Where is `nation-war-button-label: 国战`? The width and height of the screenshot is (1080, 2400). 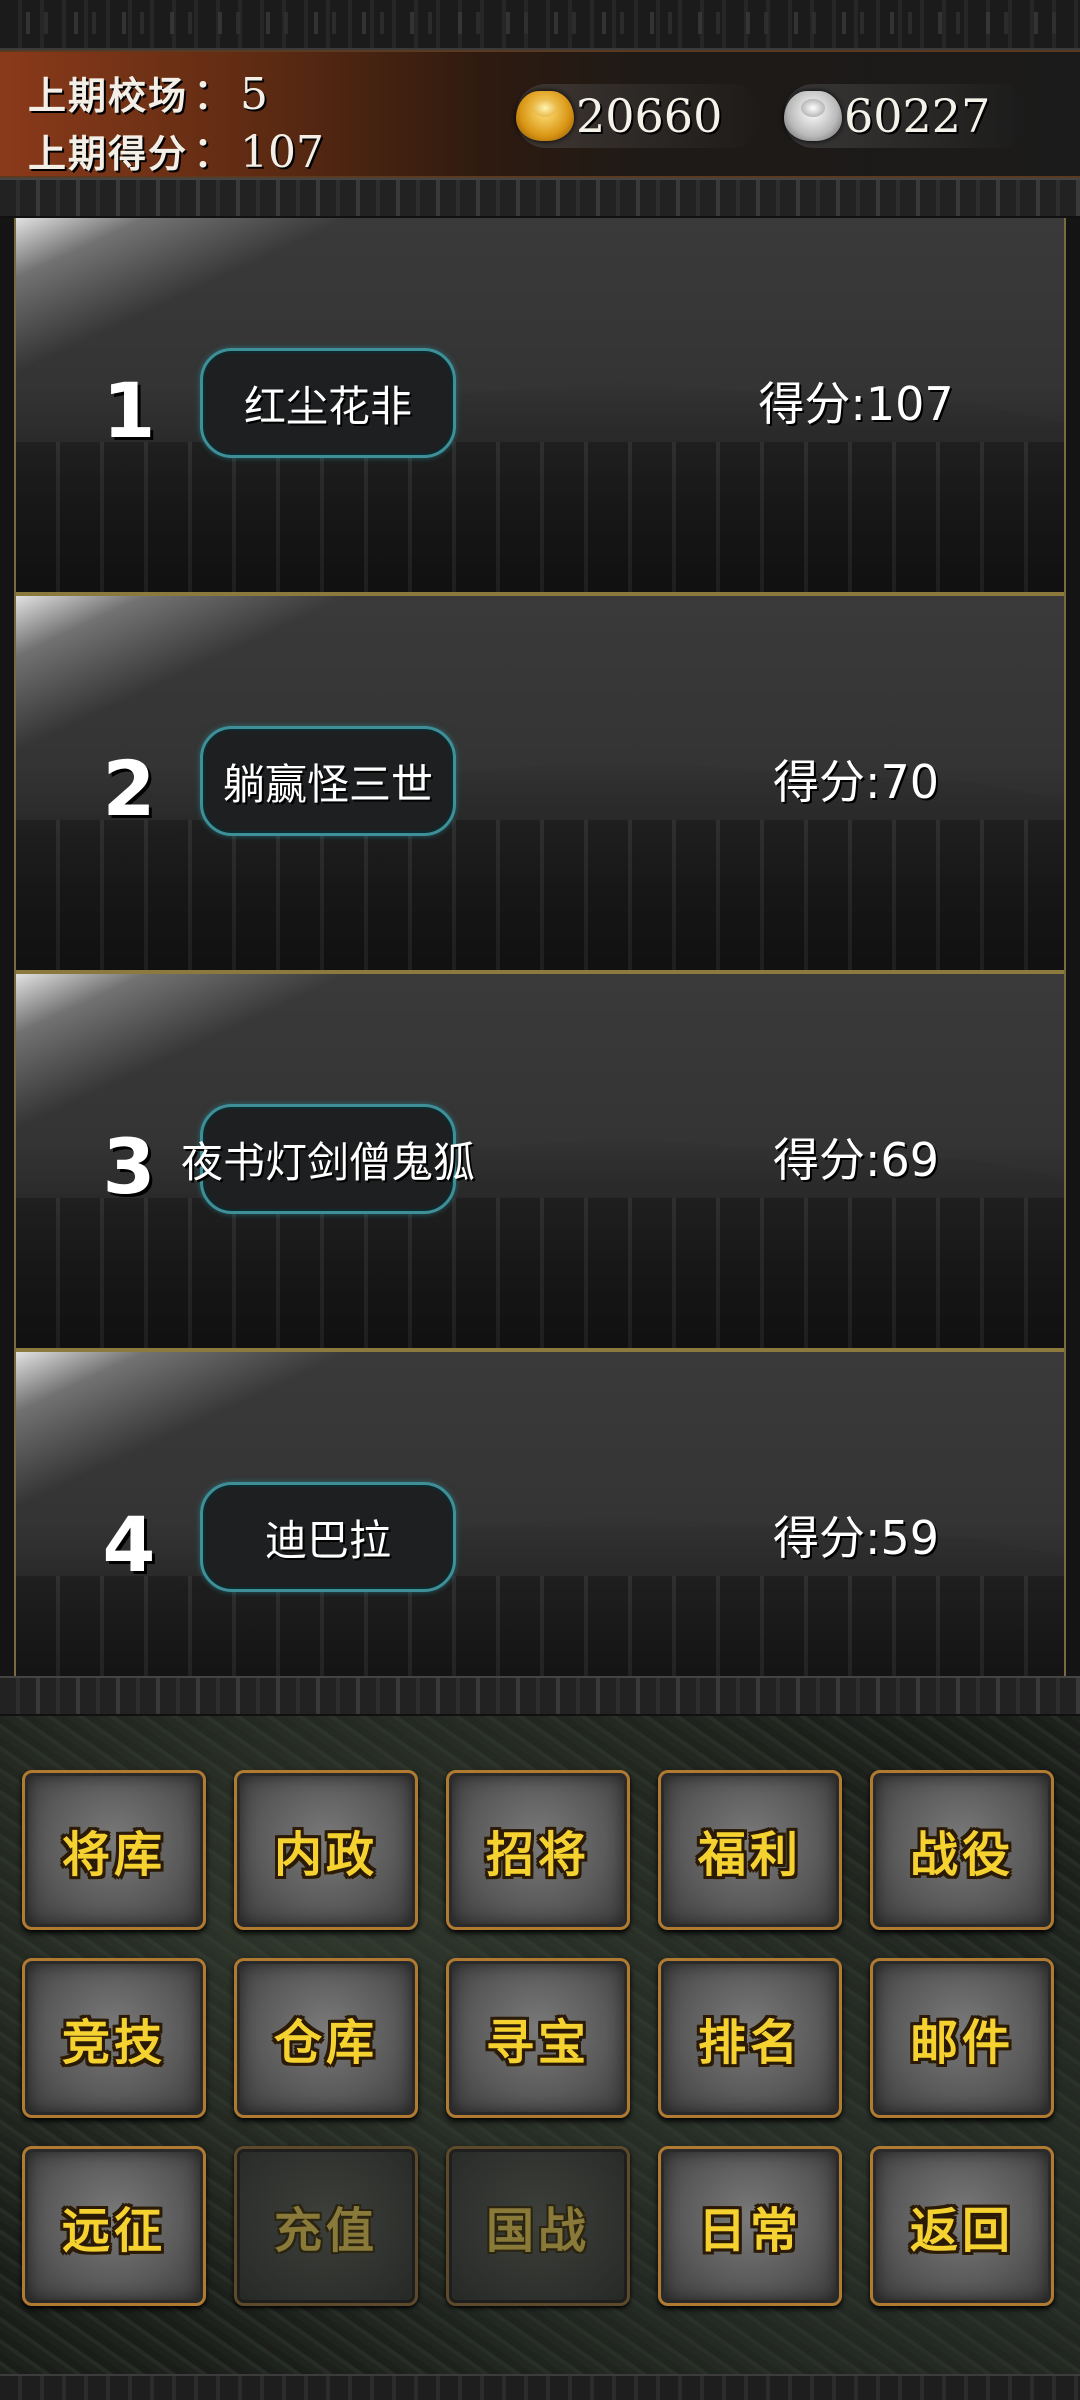 nation-war-button-label: 国战 is located at coordinates (537, 2231).